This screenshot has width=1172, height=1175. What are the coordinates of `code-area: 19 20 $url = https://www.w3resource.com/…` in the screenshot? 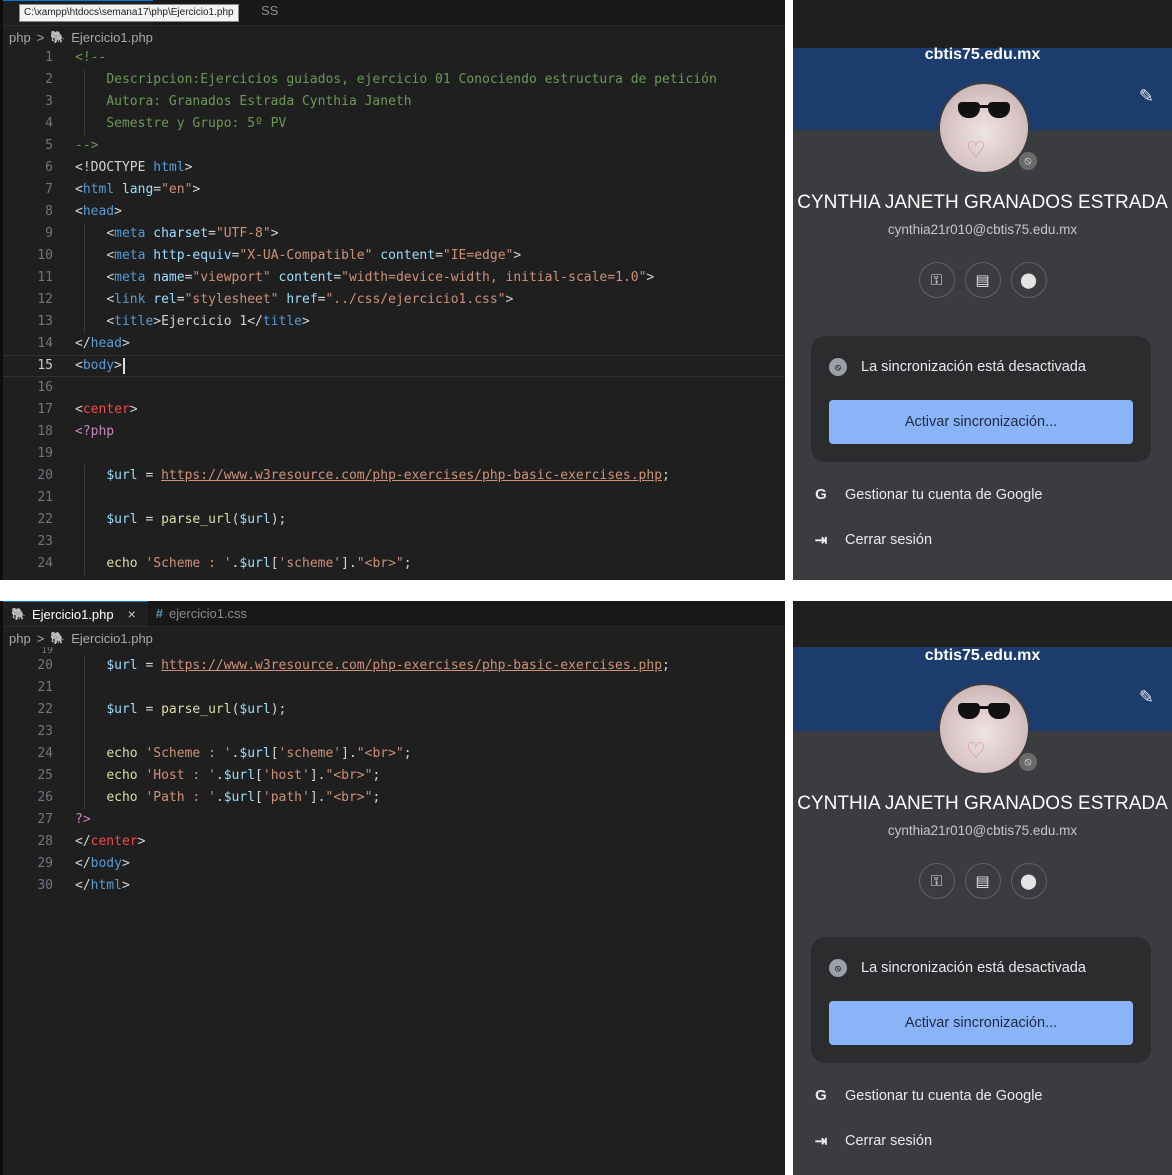 It's located at (394, 772).